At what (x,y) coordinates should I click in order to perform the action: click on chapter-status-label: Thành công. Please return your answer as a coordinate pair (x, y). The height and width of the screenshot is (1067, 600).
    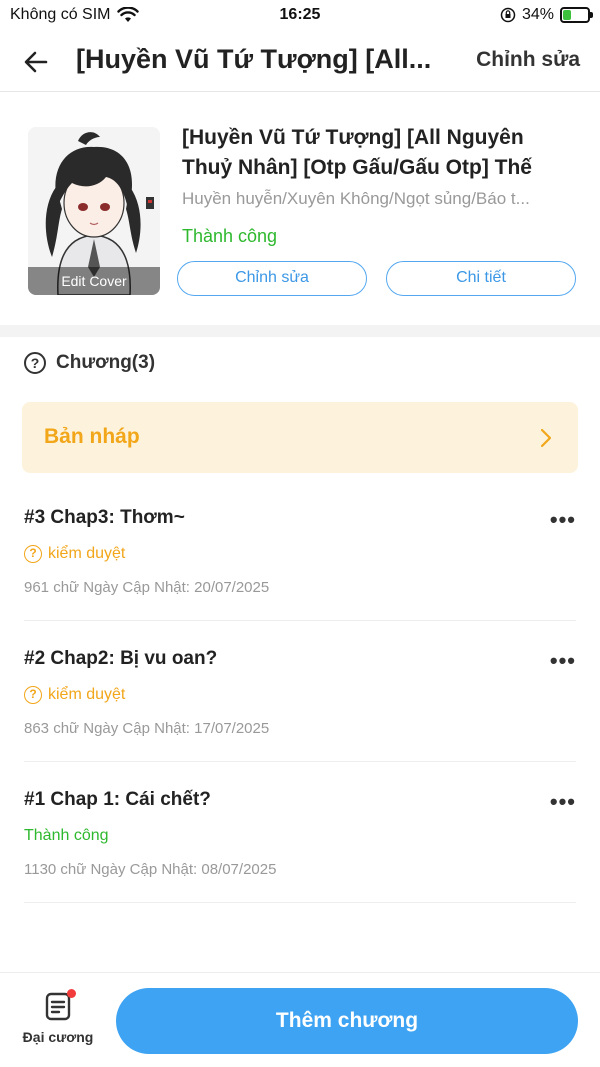
    Looking at the image, I should click on (66, 835).